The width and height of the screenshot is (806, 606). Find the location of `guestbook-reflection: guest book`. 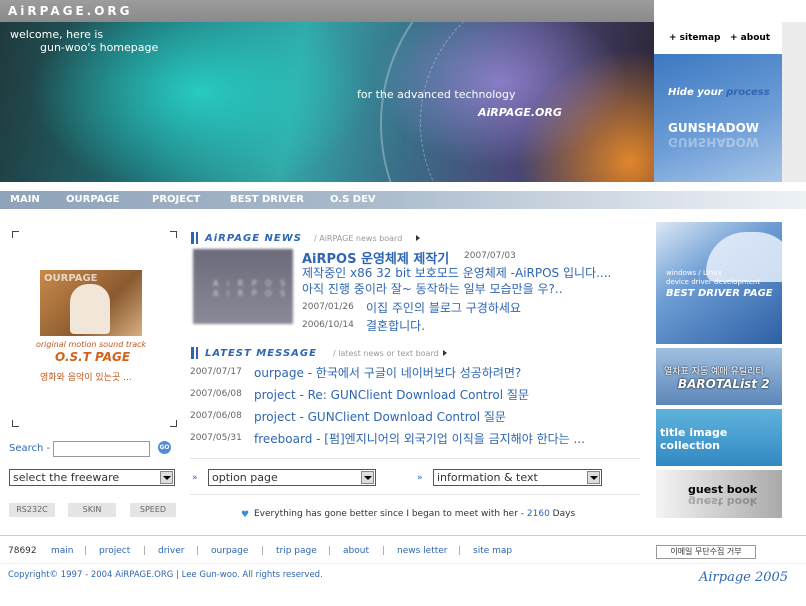

guestbook-reflection: guest book is located at coordinates (723, 501).